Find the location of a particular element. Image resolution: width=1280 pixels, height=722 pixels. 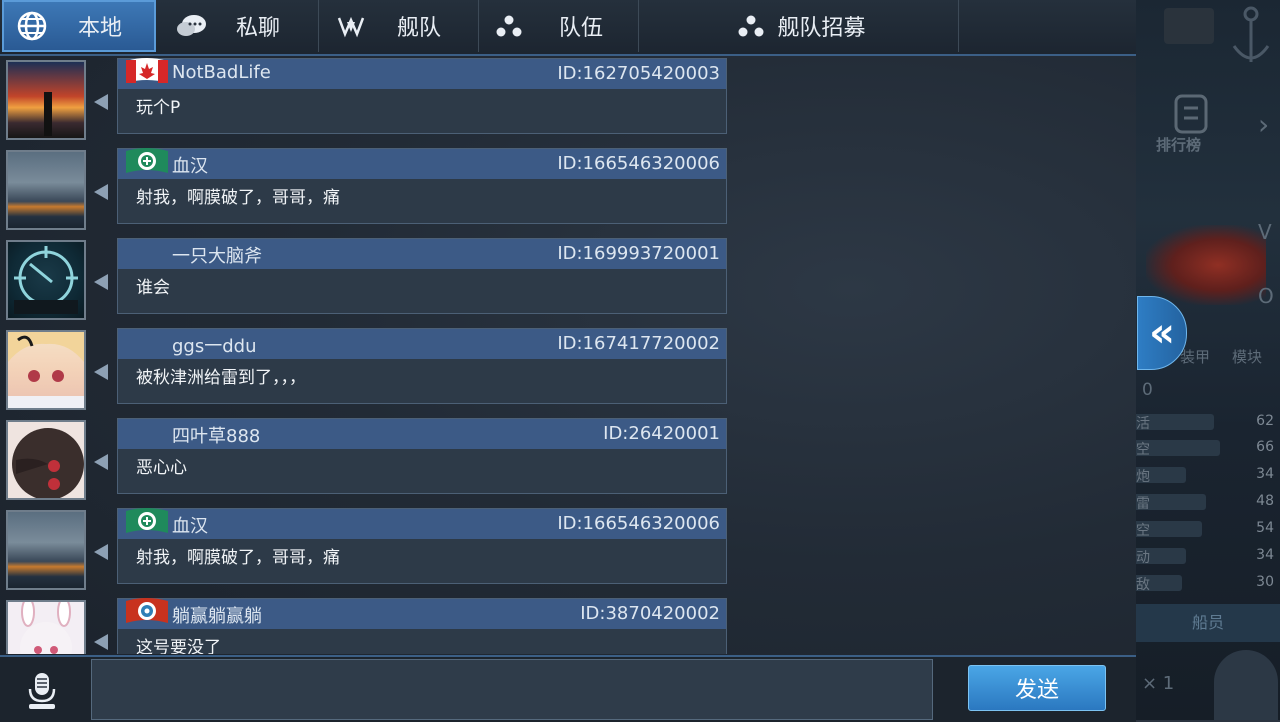

stat-label: 雷 is located at coordinates (1143, 504).